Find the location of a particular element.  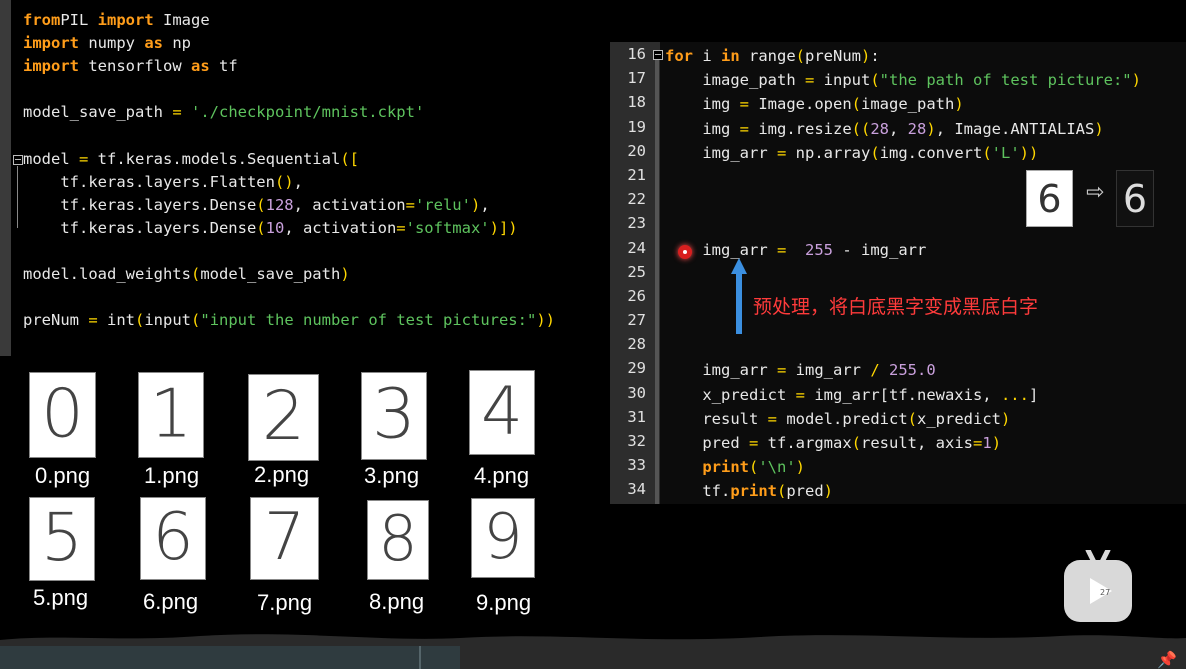

line-number: 25 is located at coordinates (636, 271).